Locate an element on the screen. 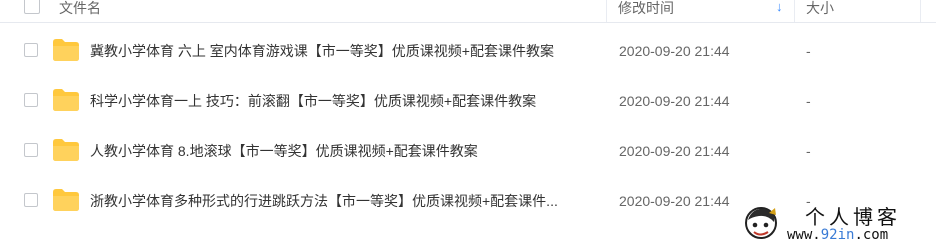 This screenshot has height=247, width=936. column-header-size: 大小 is located at coordinates (820, 11).